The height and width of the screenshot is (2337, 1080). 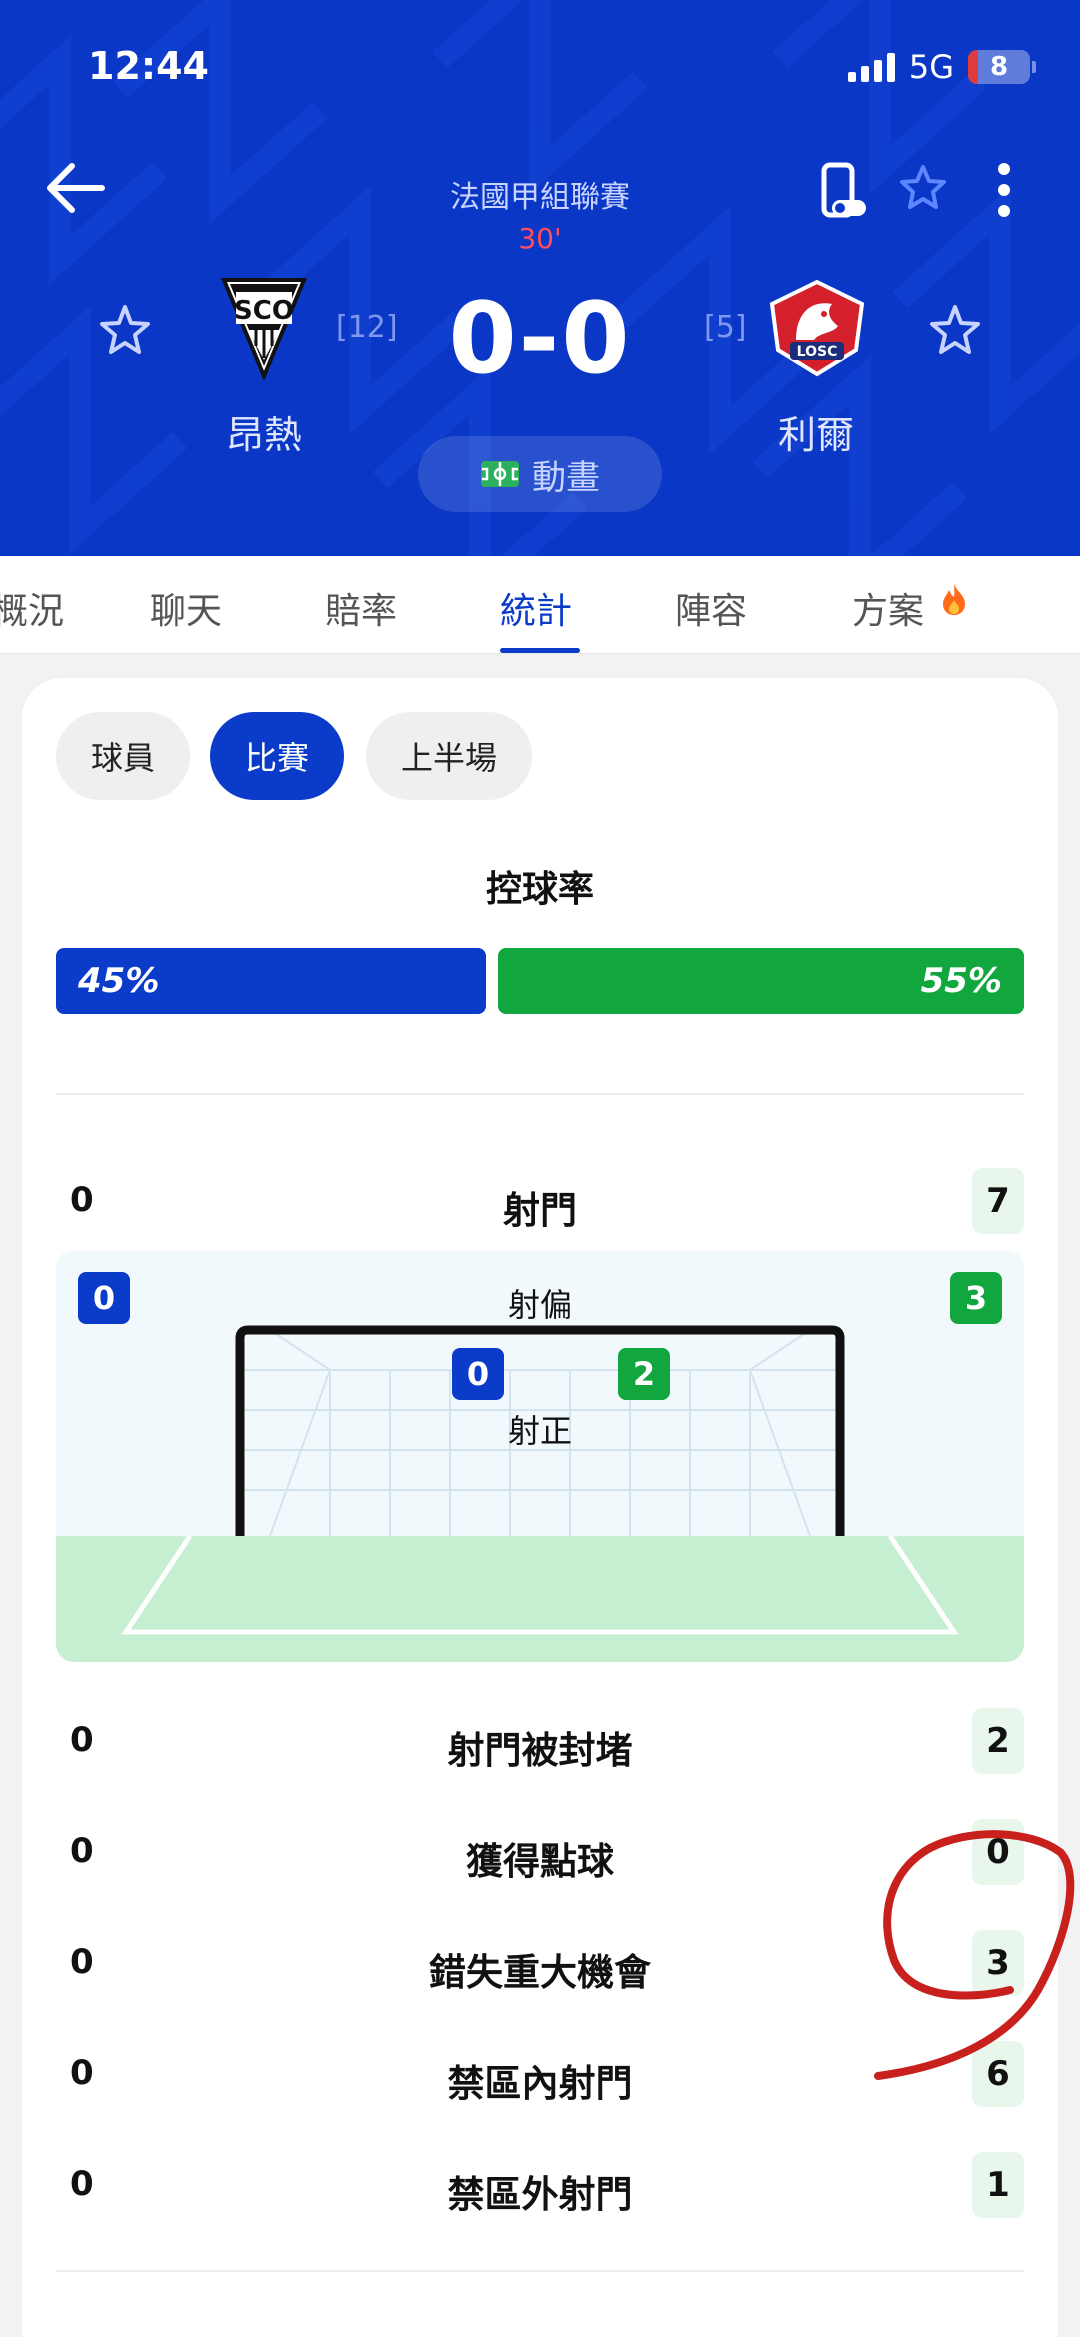 What do you see at coordinates (277, 756) in the screenshot?
I see `filter-match: 比賽` at bounding box center [277, 756].